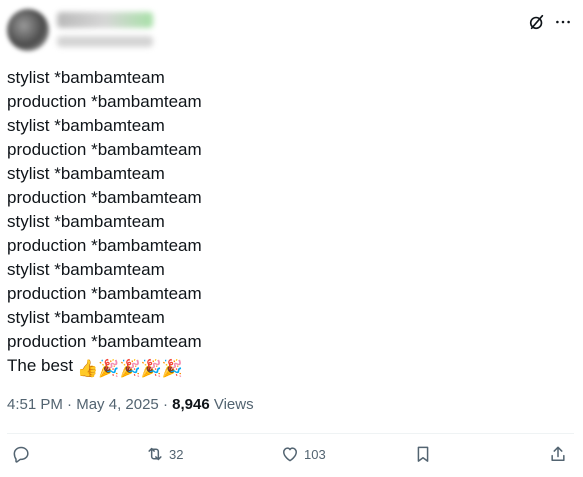 The width and height of the screenshot is (583, 477). I want to click on share-icon, so click(558, 453).